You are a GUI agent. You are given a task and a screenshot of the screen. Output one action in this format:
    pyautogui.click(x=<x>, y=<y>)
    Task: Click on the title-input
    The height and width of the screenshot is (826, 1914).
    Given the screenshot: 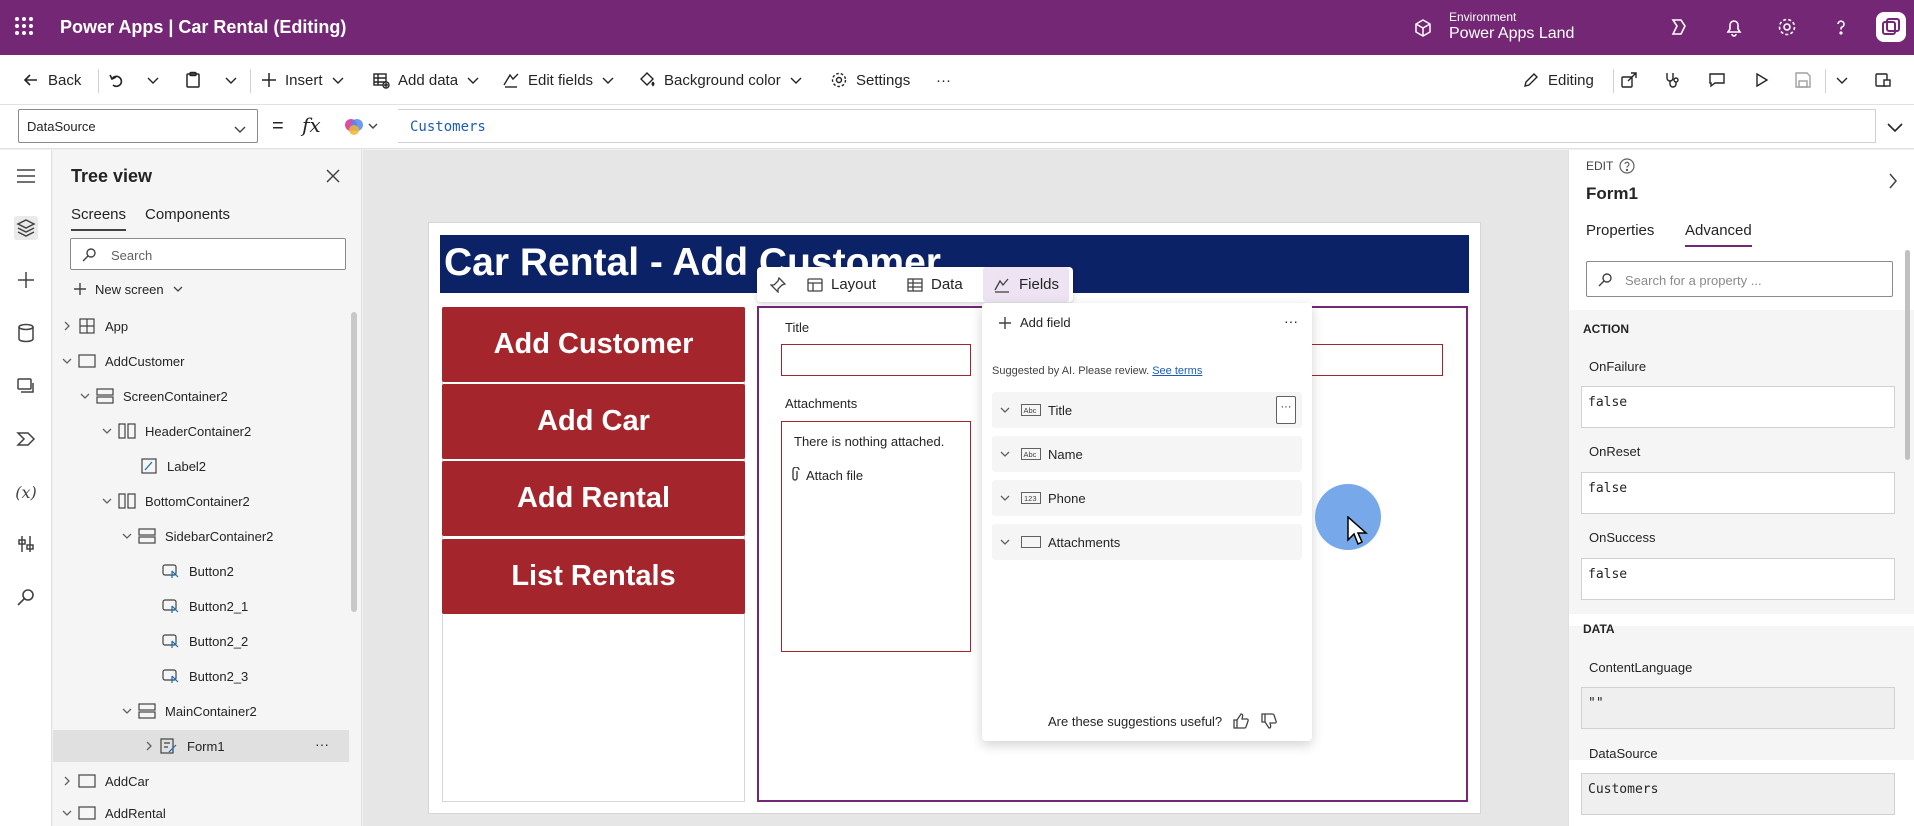 What is the action you would take?
    pyautogui.click(x=876, y=360)
    